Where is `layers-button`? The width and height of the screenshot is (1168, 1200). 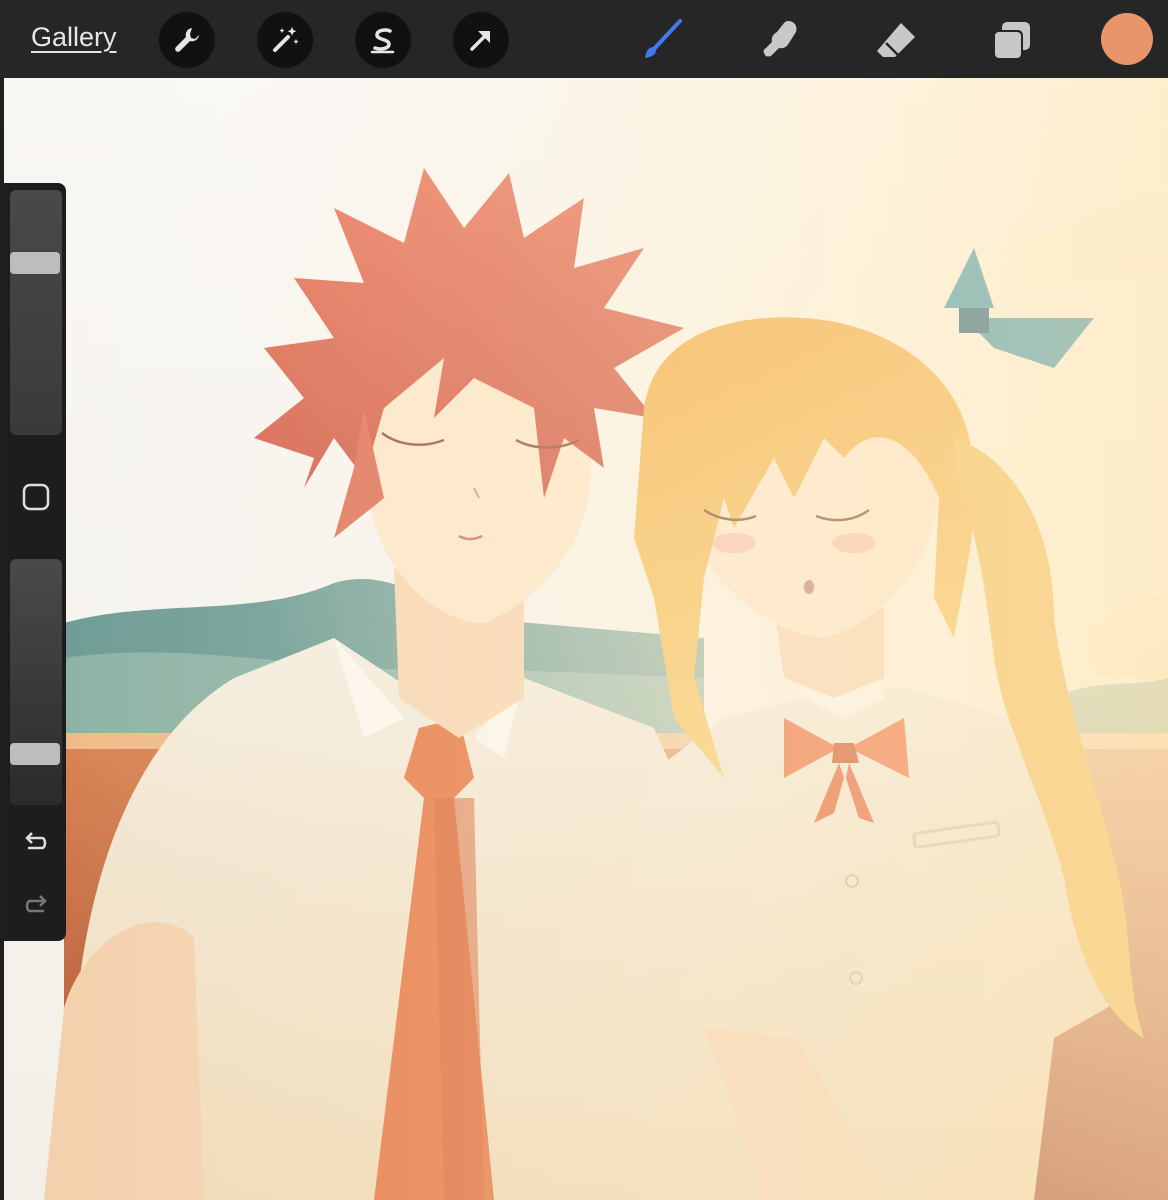
layers-button is located at coordinates (1012, 40).